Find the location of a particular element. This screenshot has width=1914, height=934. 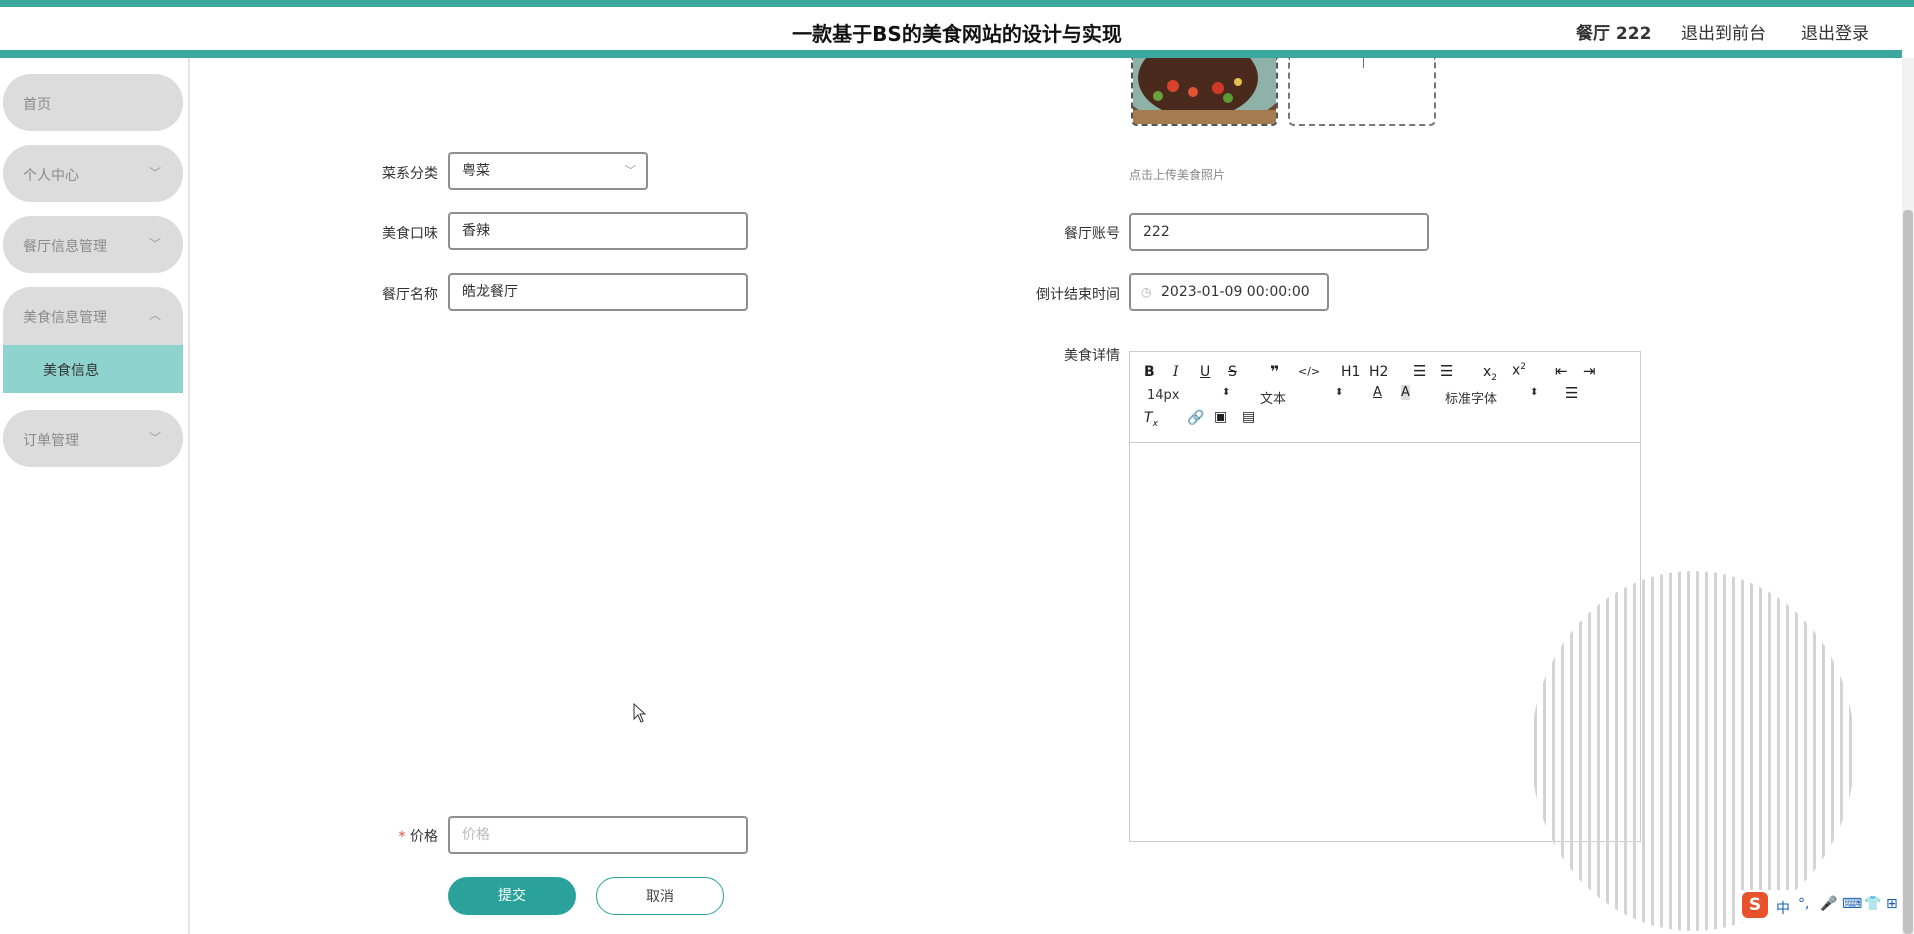

sidebar-subitem-label: 美食信息 is located at coordinates (71, 371).